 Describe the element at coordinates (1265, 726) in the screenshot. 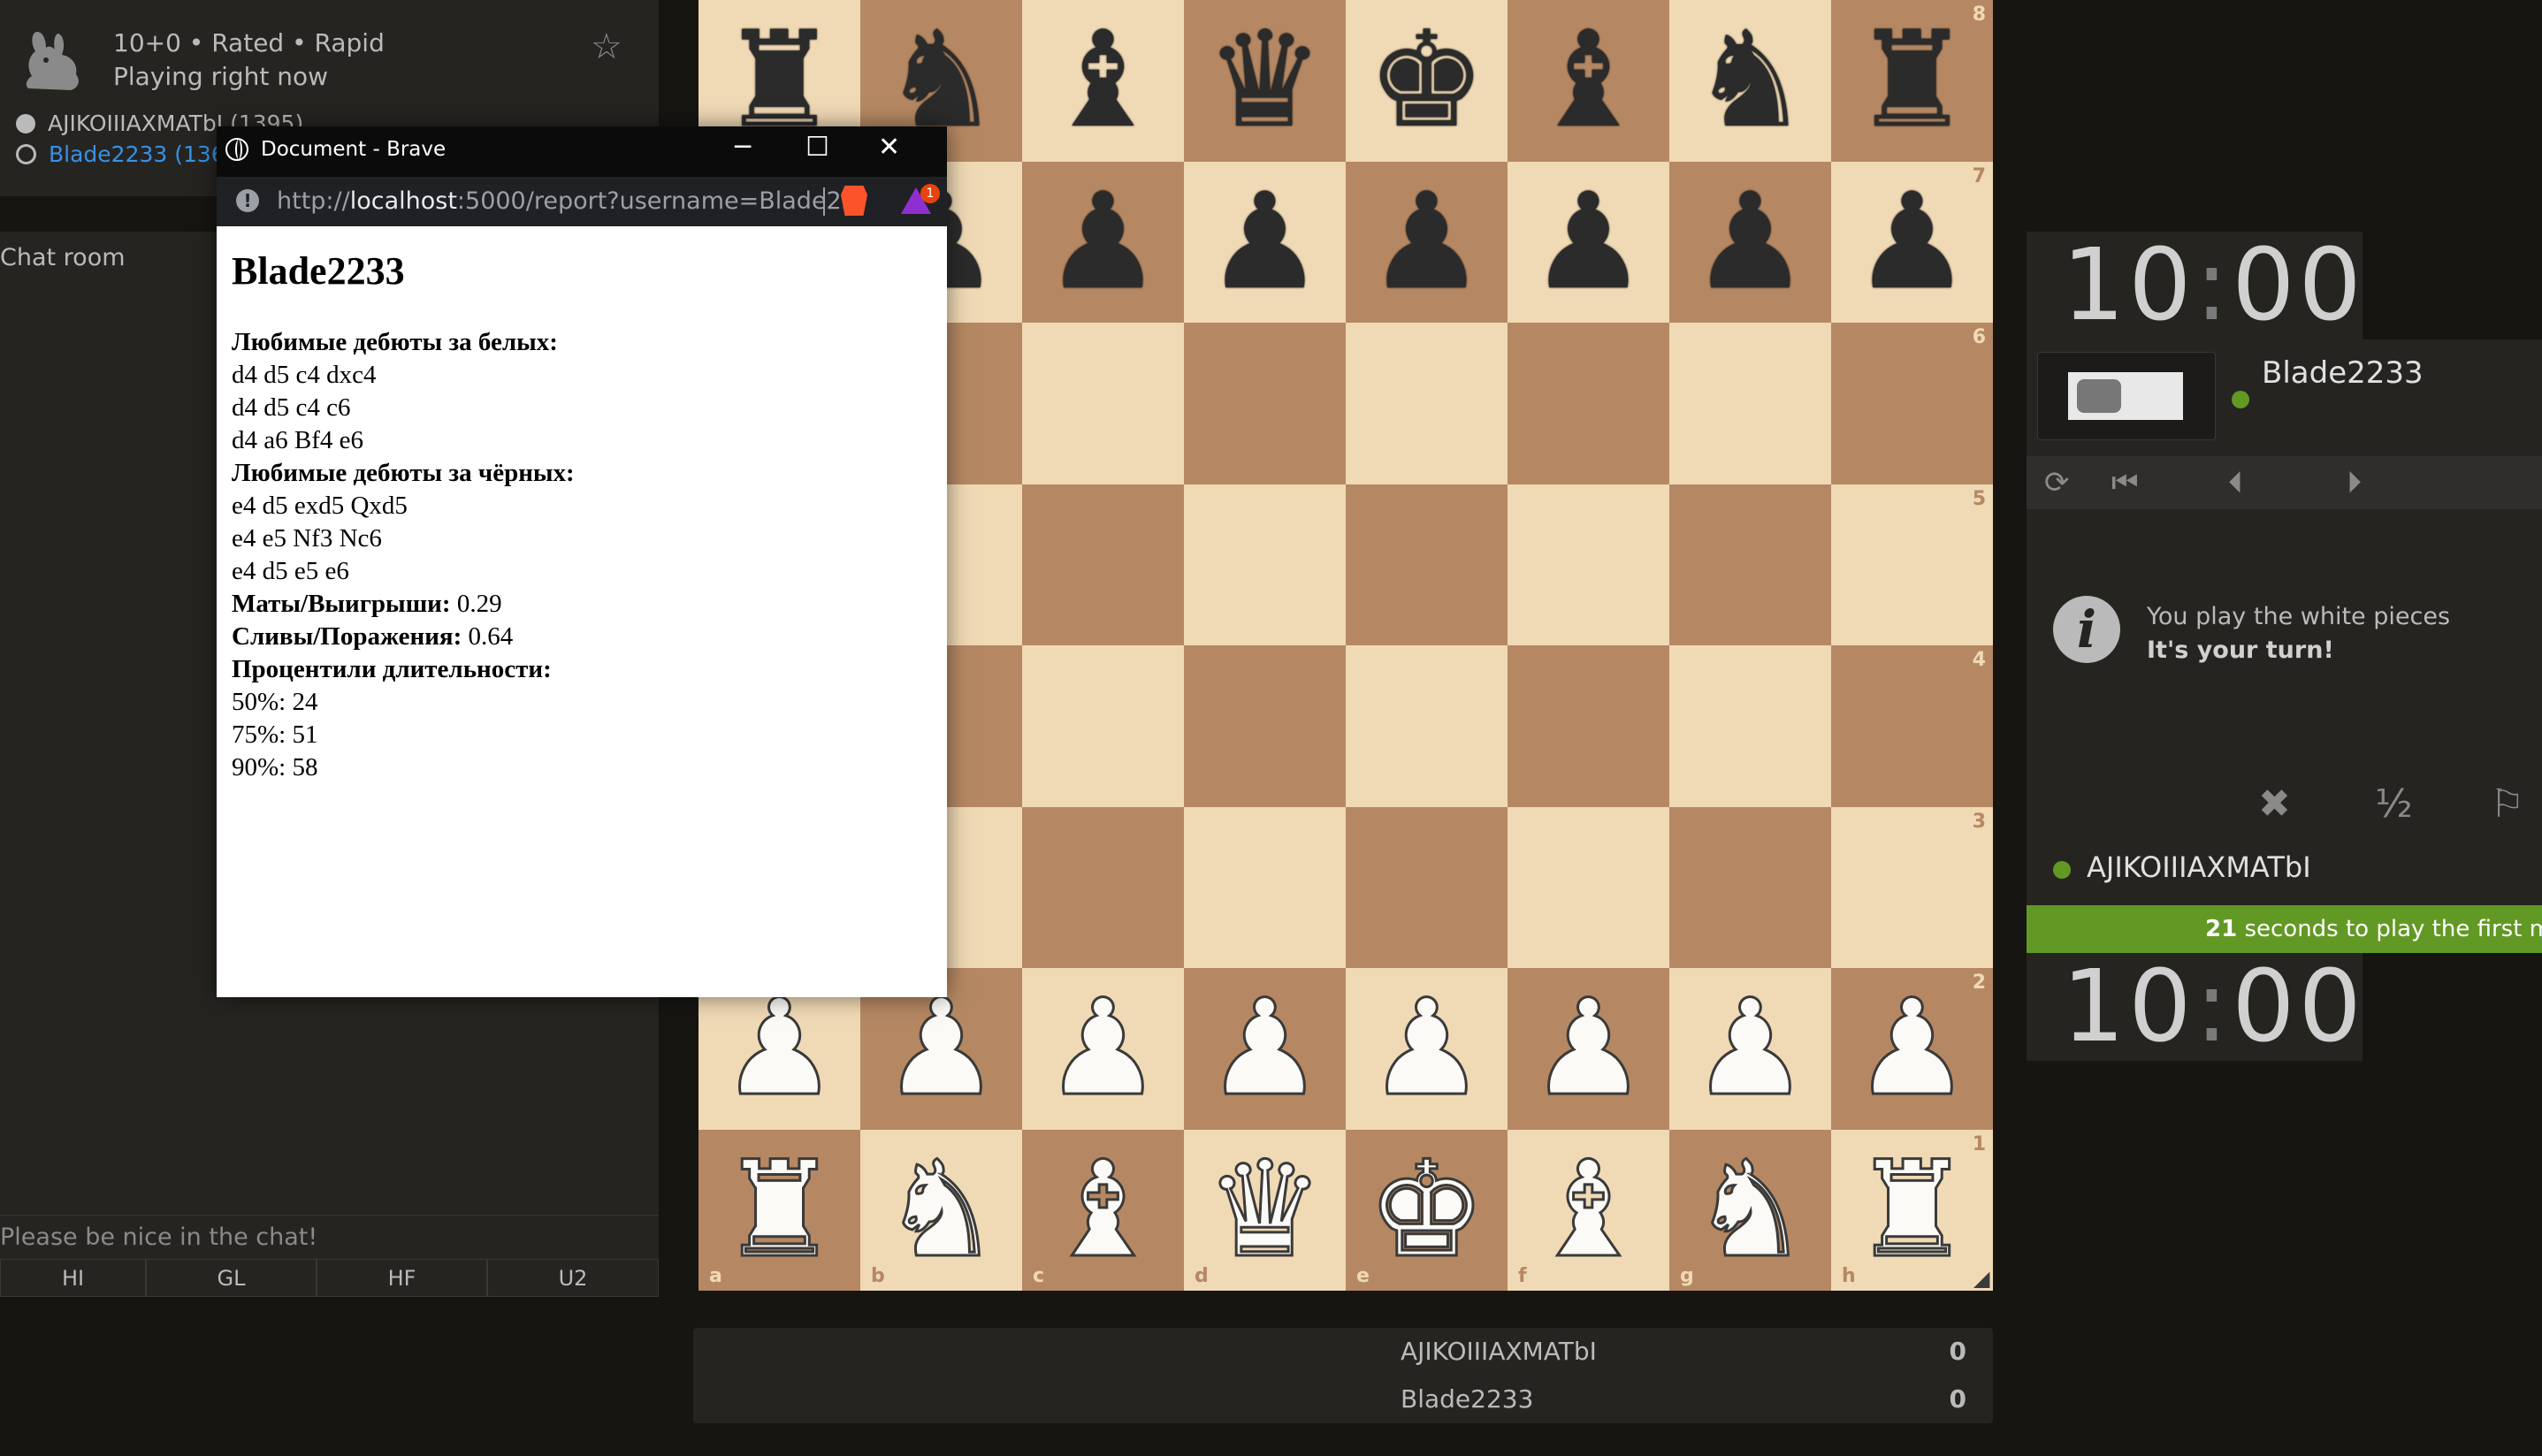

I see `square-d4` at that location.